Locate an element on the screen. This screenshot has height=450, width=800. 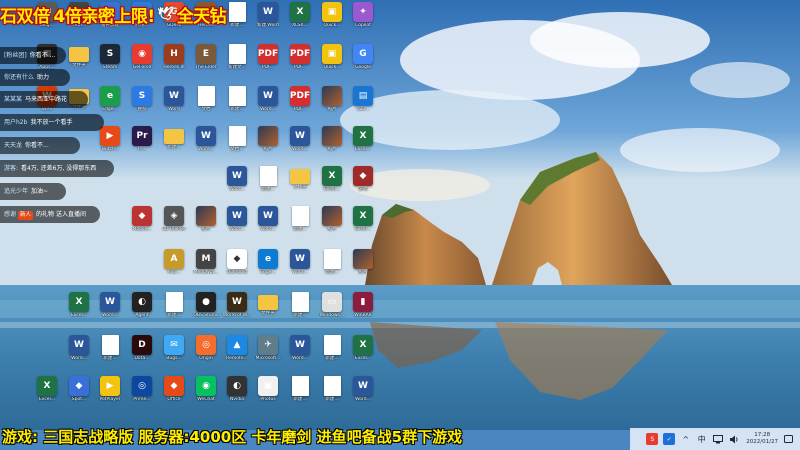
desktop-icon: ◎ Origin is located at coordinates (206, 357).